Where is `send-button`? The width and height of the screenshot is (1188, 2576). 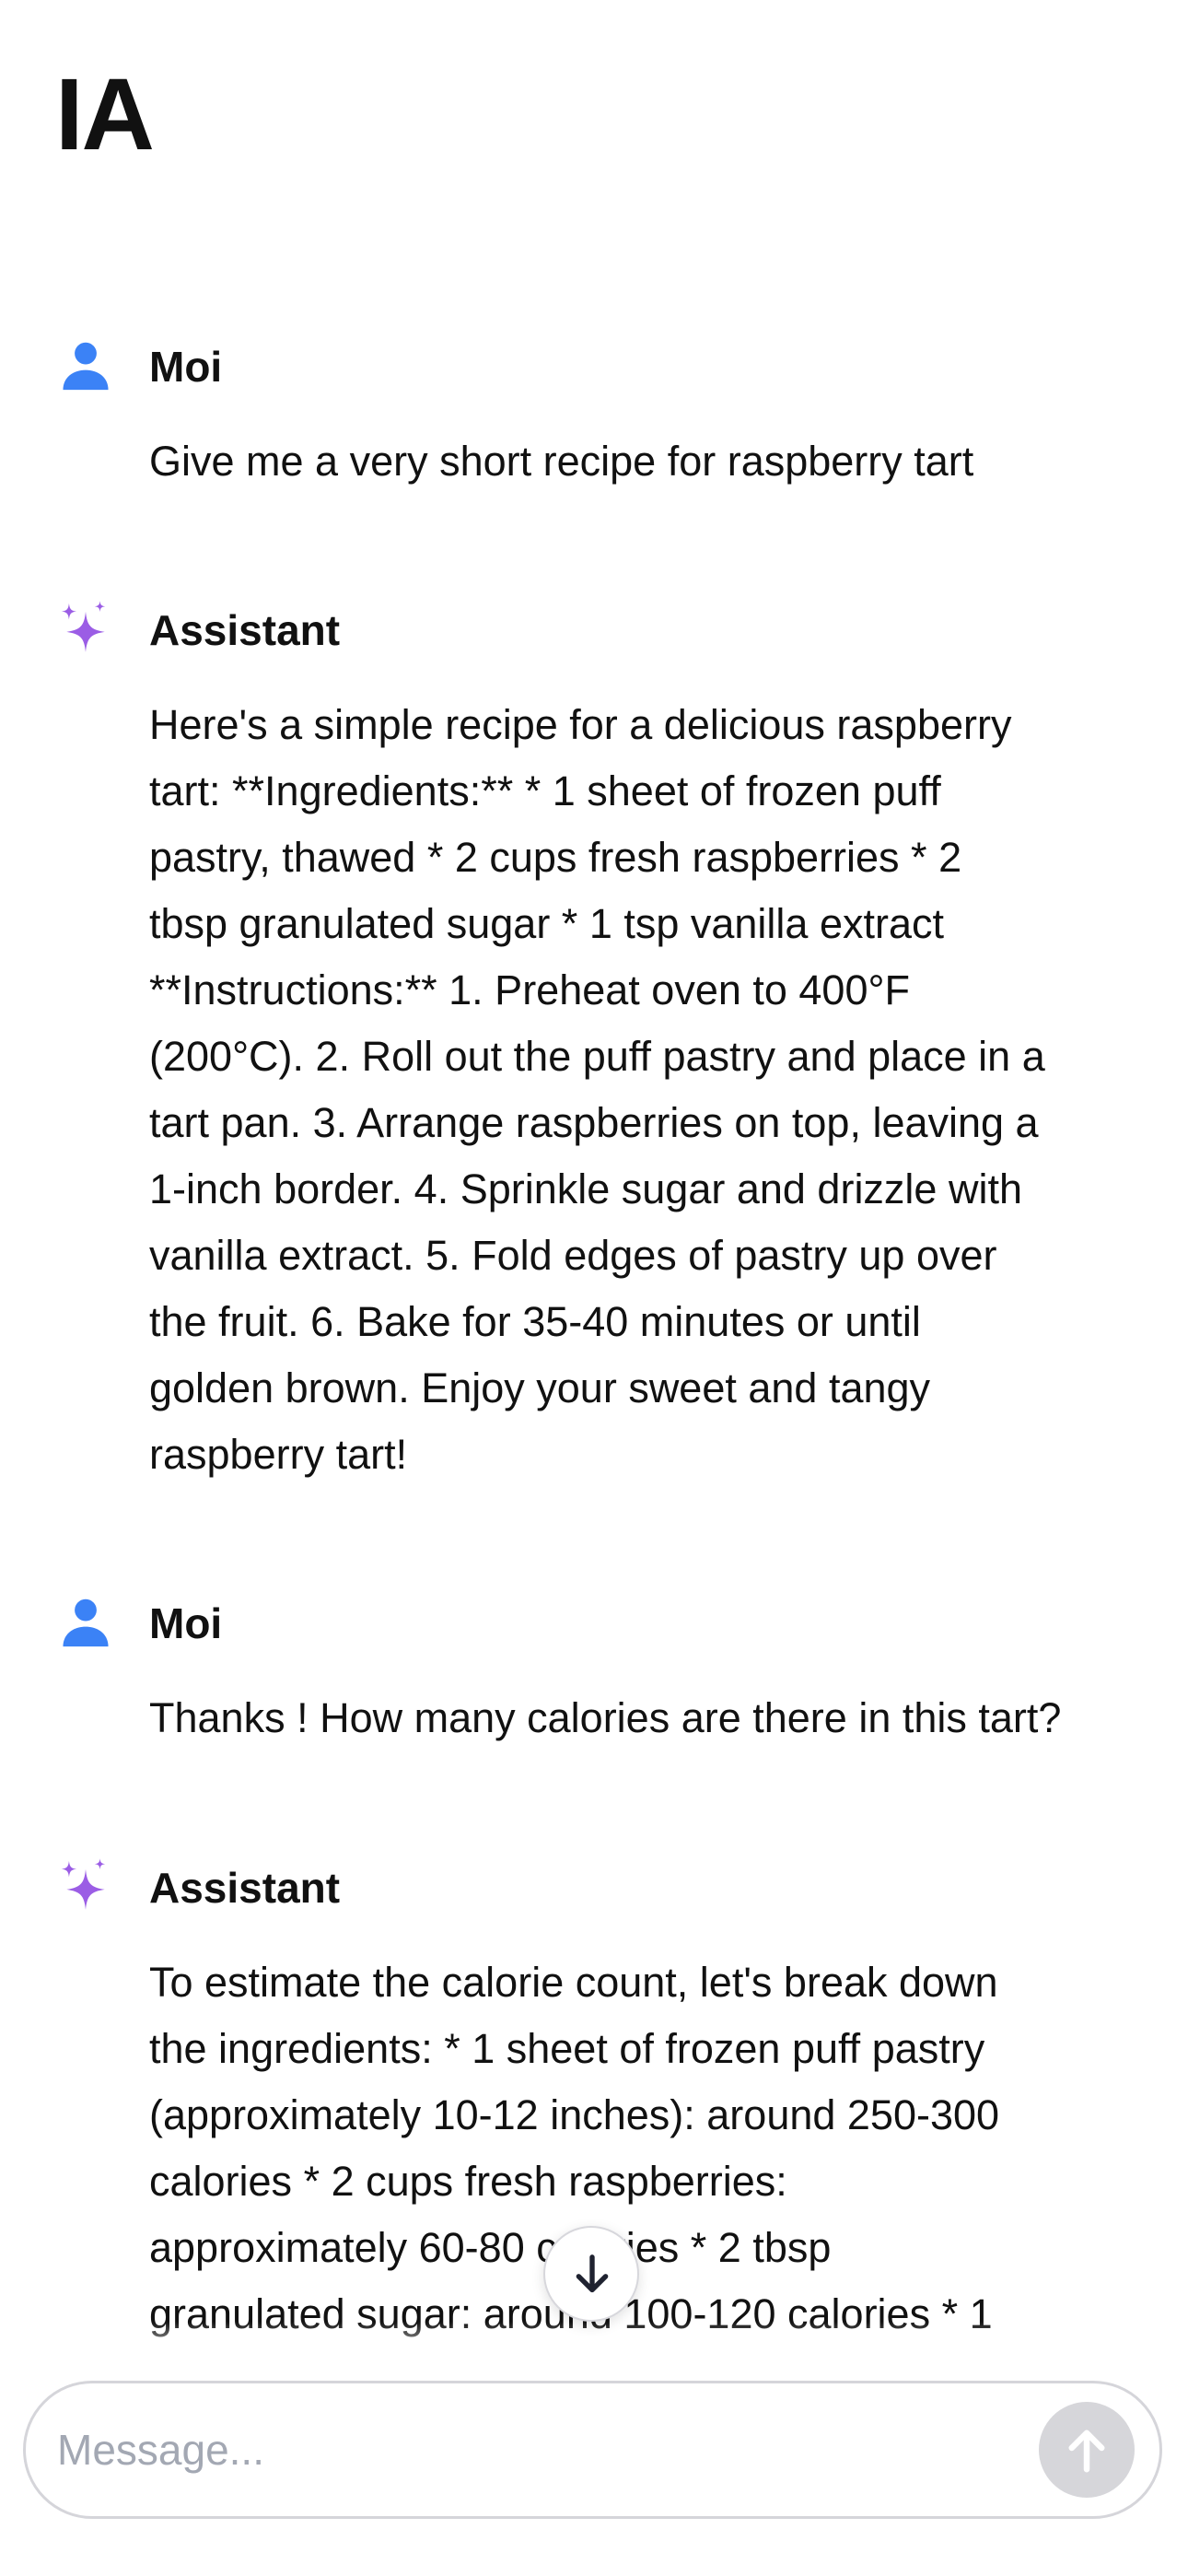
send-button is located at coordinates (1087, 2450).